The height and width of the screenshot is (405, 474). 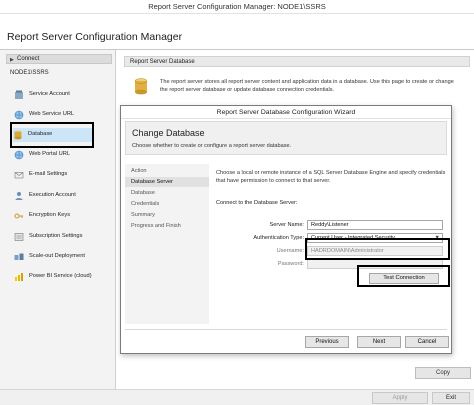 I want to click on cancel-button: Cancel, so click(x=427, y=342).